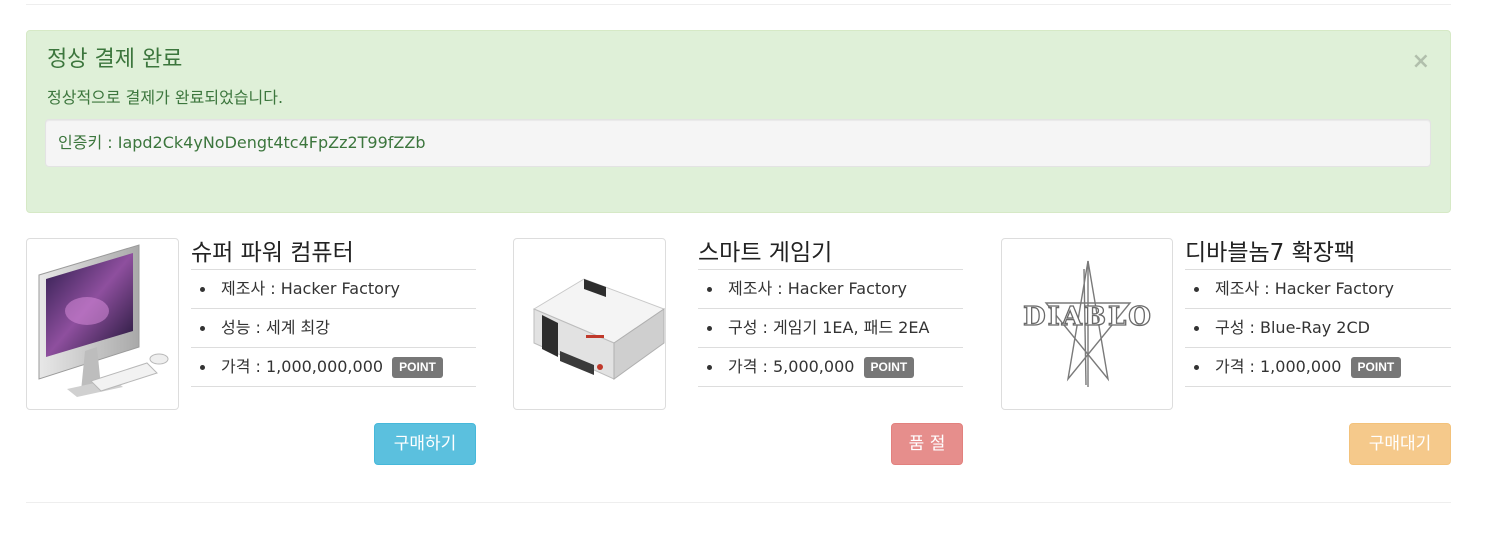  Describe the element at coordinates (738, 502) in the screenshot. I see `bottom-divider` at that location.